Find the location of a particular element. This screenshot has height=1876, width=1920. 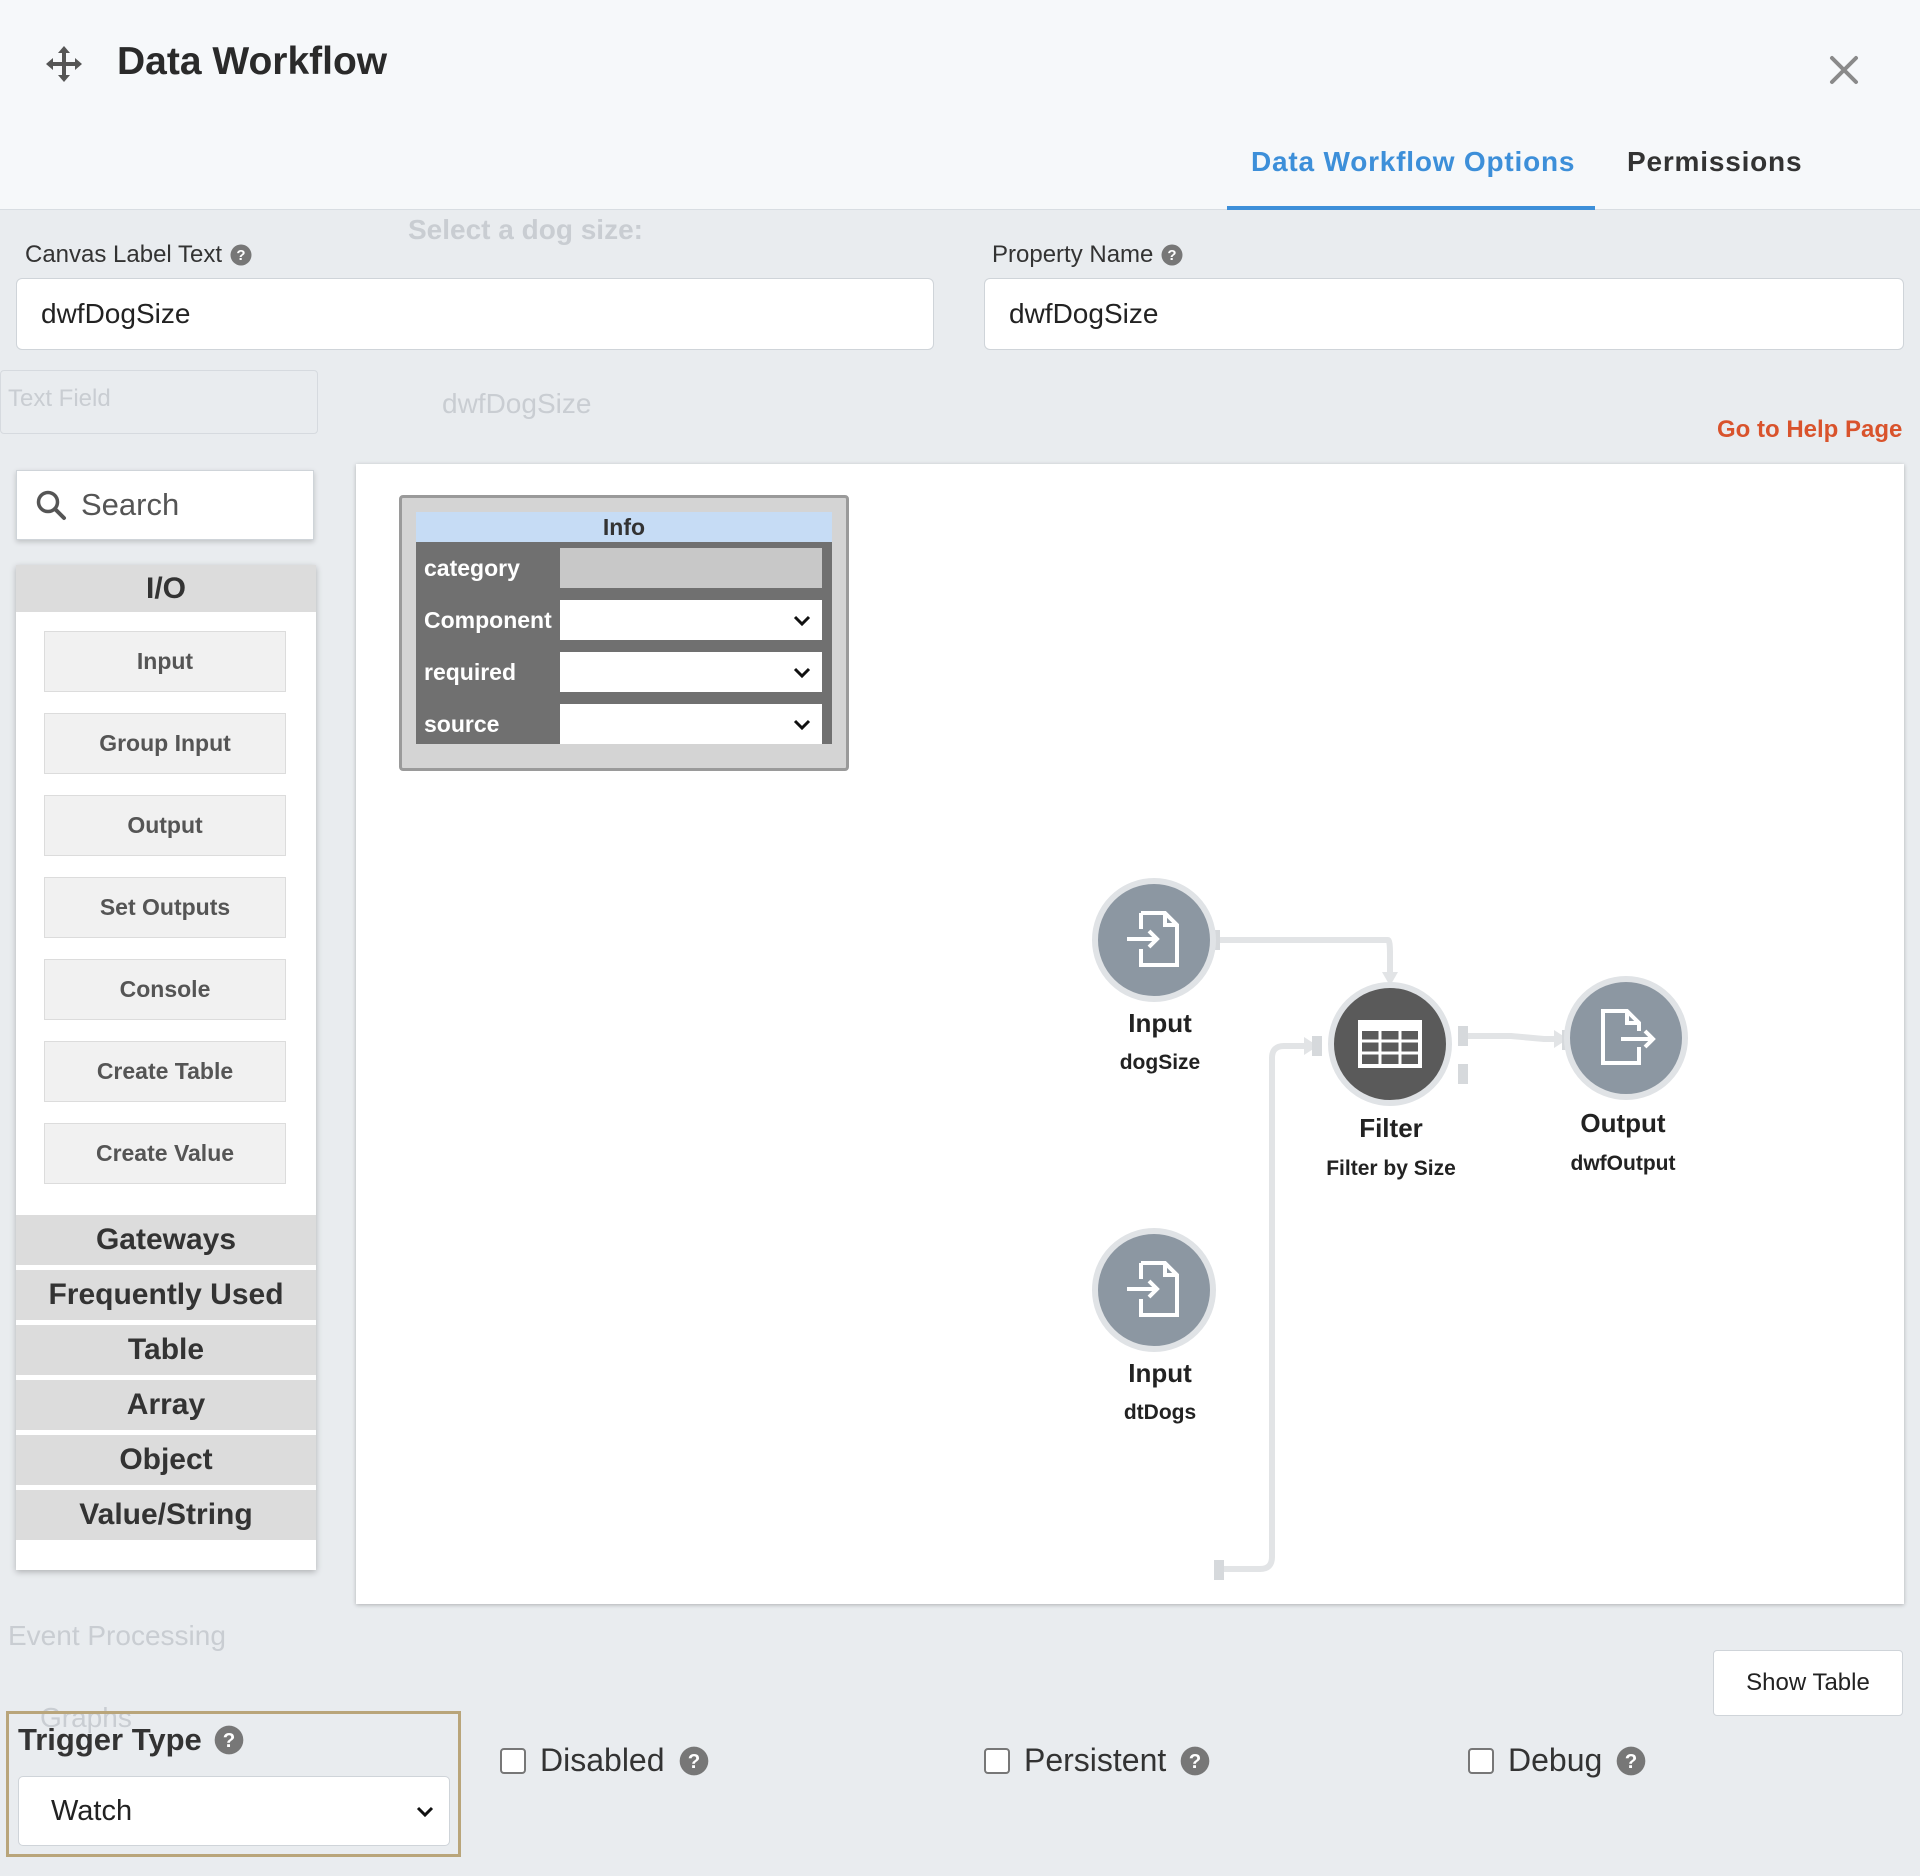

close-icon is located at coordinates (1844, 70).